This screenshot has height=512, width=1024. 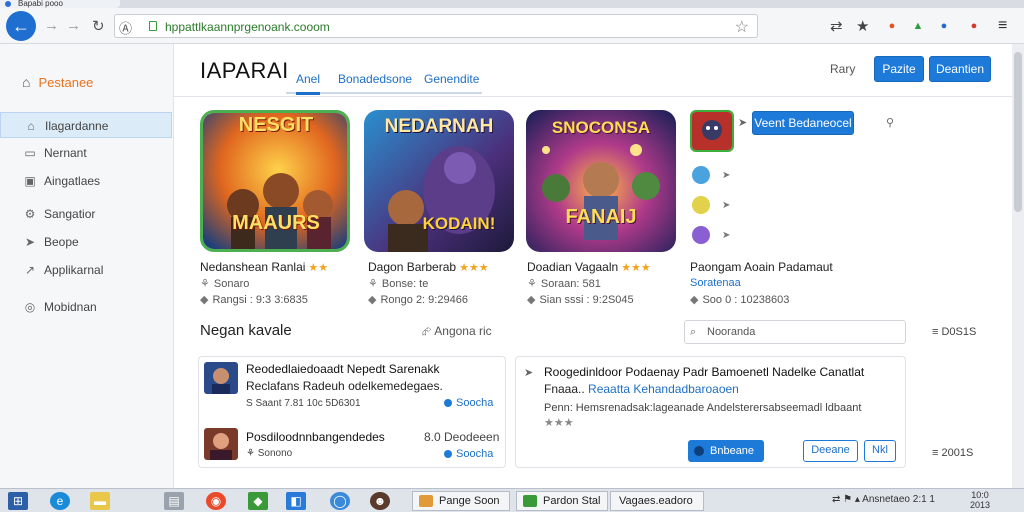 What do you see at coordinates (899, 69) in the screenshot?
I see `primary-header-button: Pazite` at bounding box center [899, 69].